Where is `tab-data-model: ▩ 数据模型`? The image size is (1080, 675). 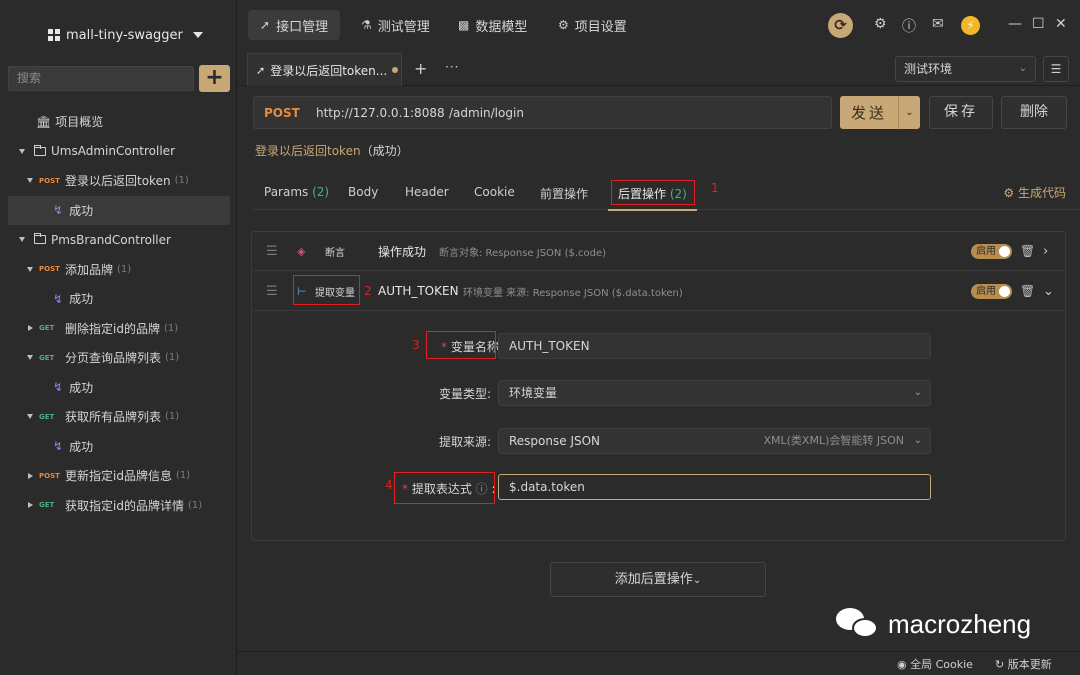 tab-data-model: ▩ 数据模型 is located at coordinates (492, 25).